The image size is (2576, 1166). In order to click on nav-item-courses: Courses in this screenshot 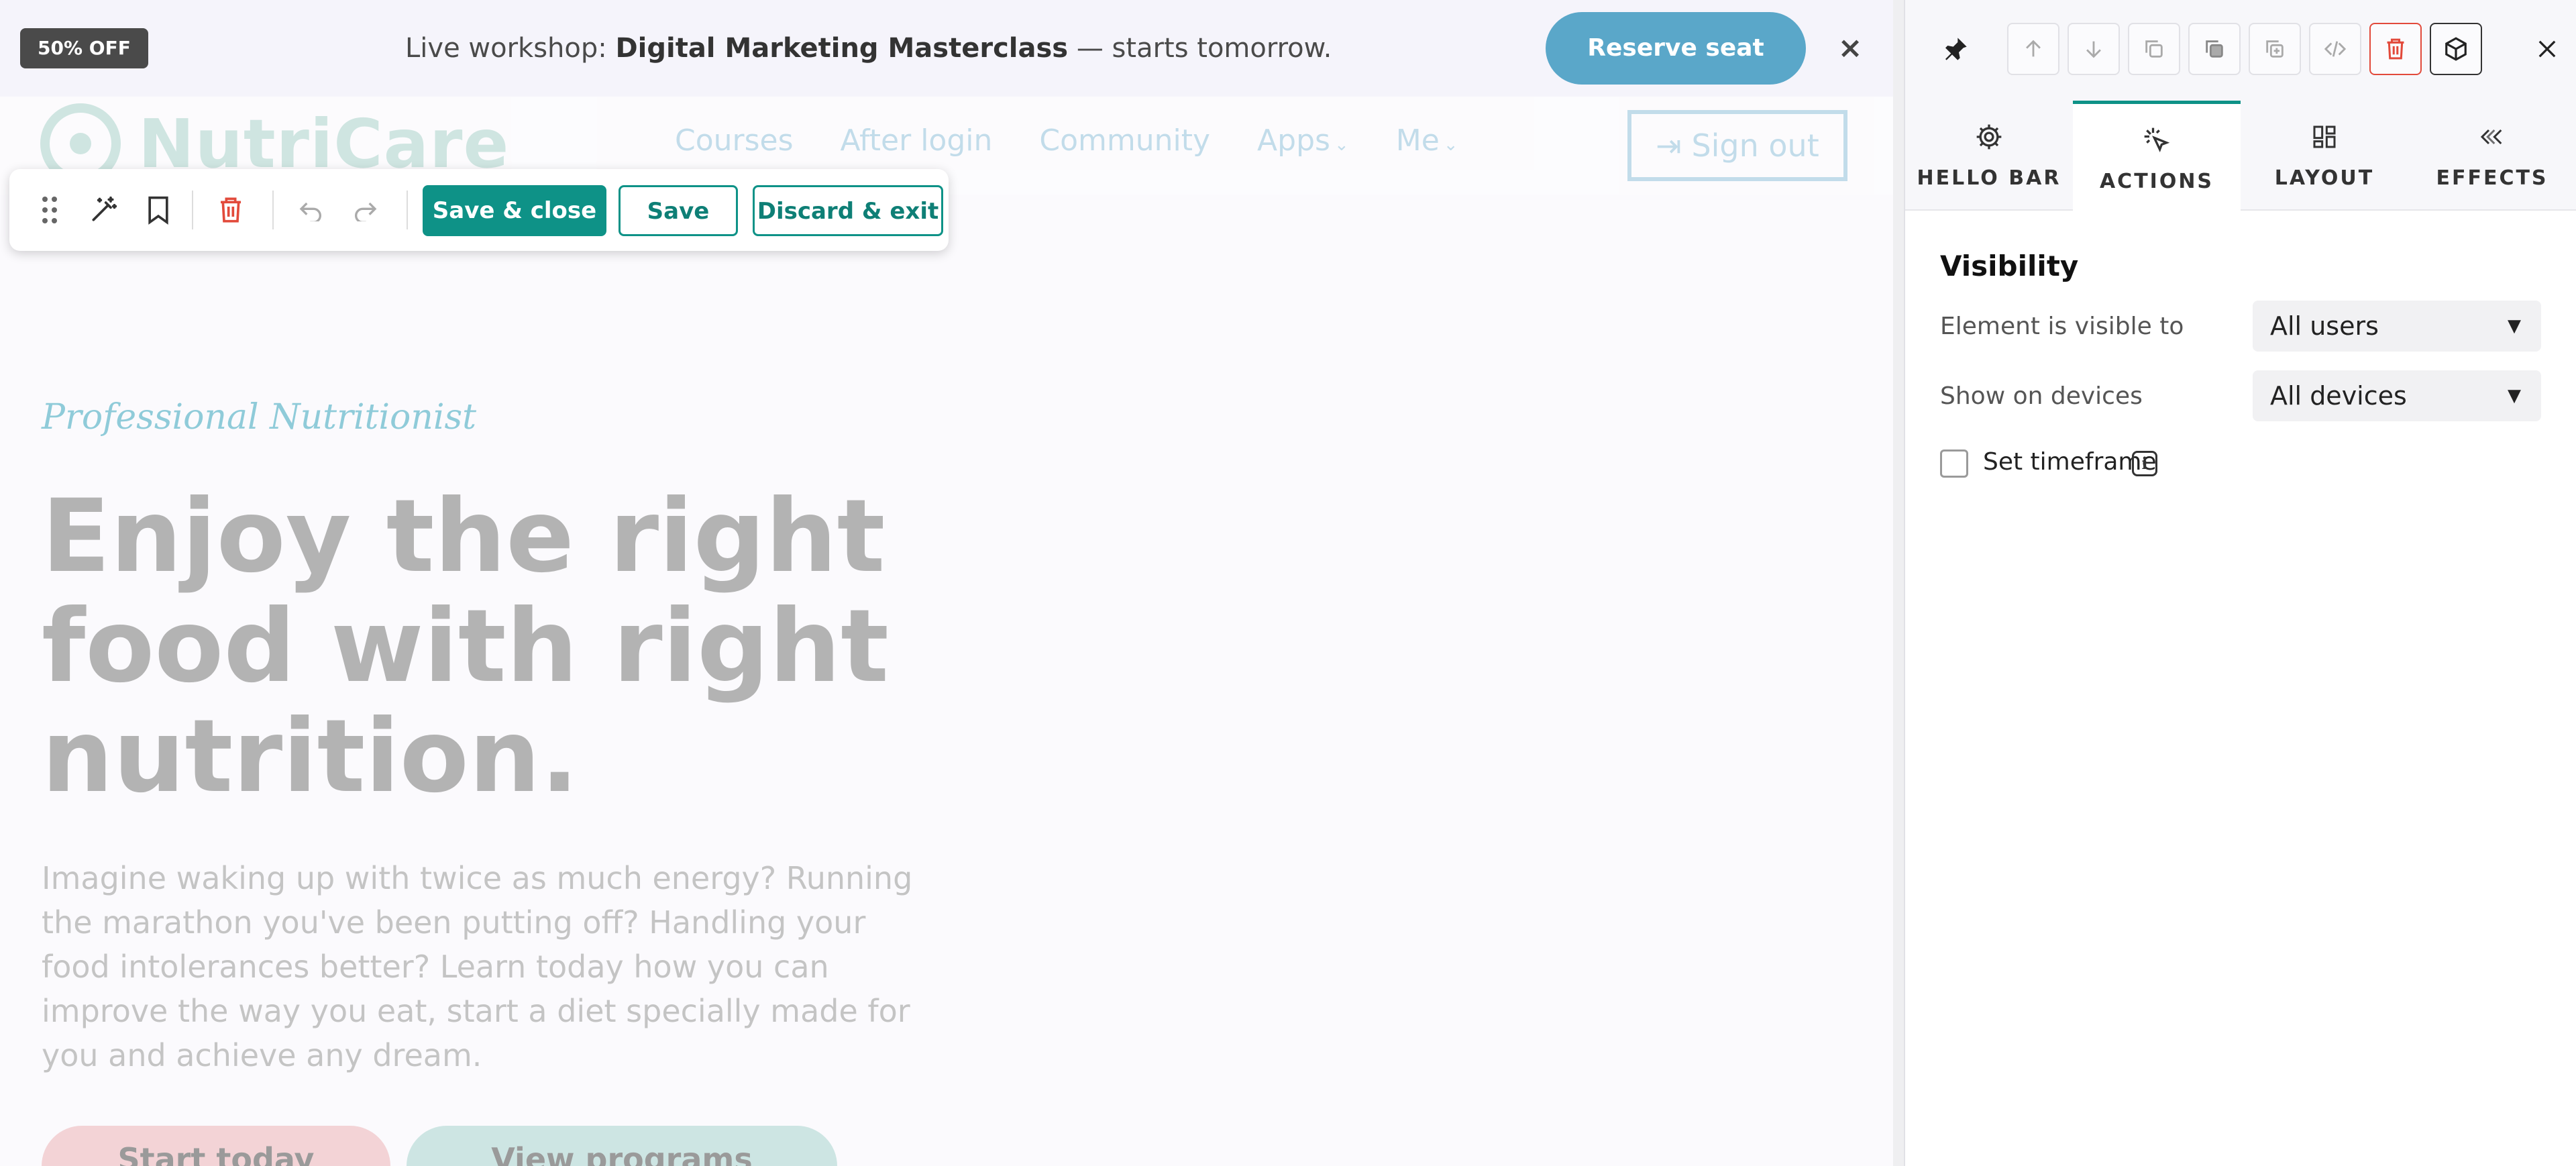, I will do `click(734, 140)`.